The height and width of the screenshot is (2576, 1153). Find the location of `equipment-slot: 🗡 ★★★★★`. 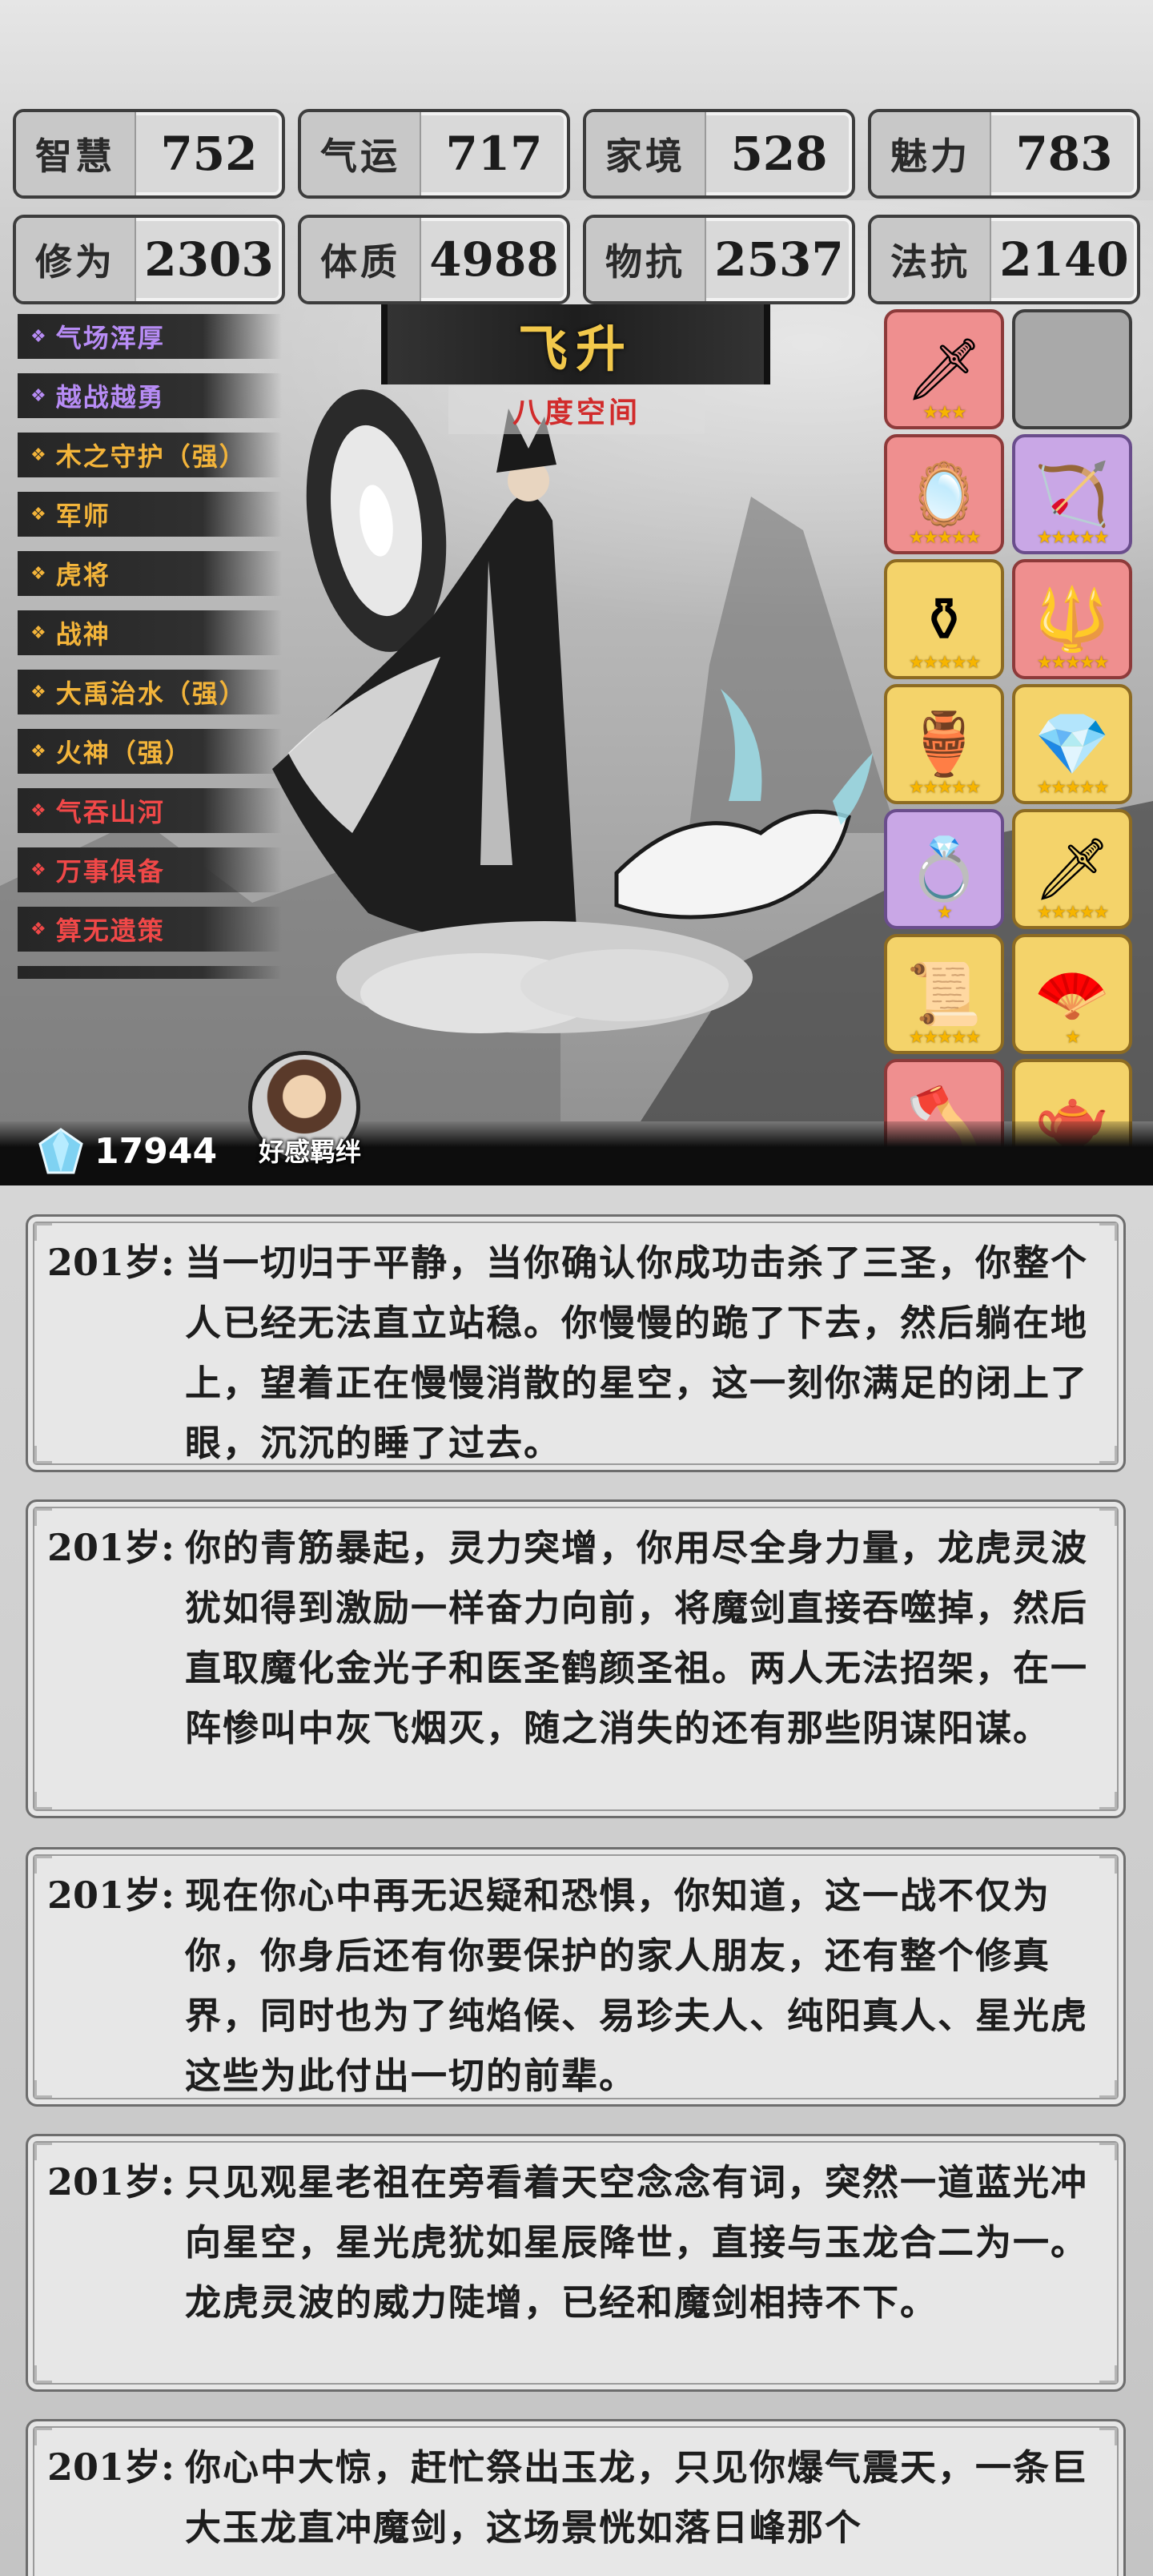

equipment-slot: 🗡 ★★★★★ is located at coordinates (1072, 869).